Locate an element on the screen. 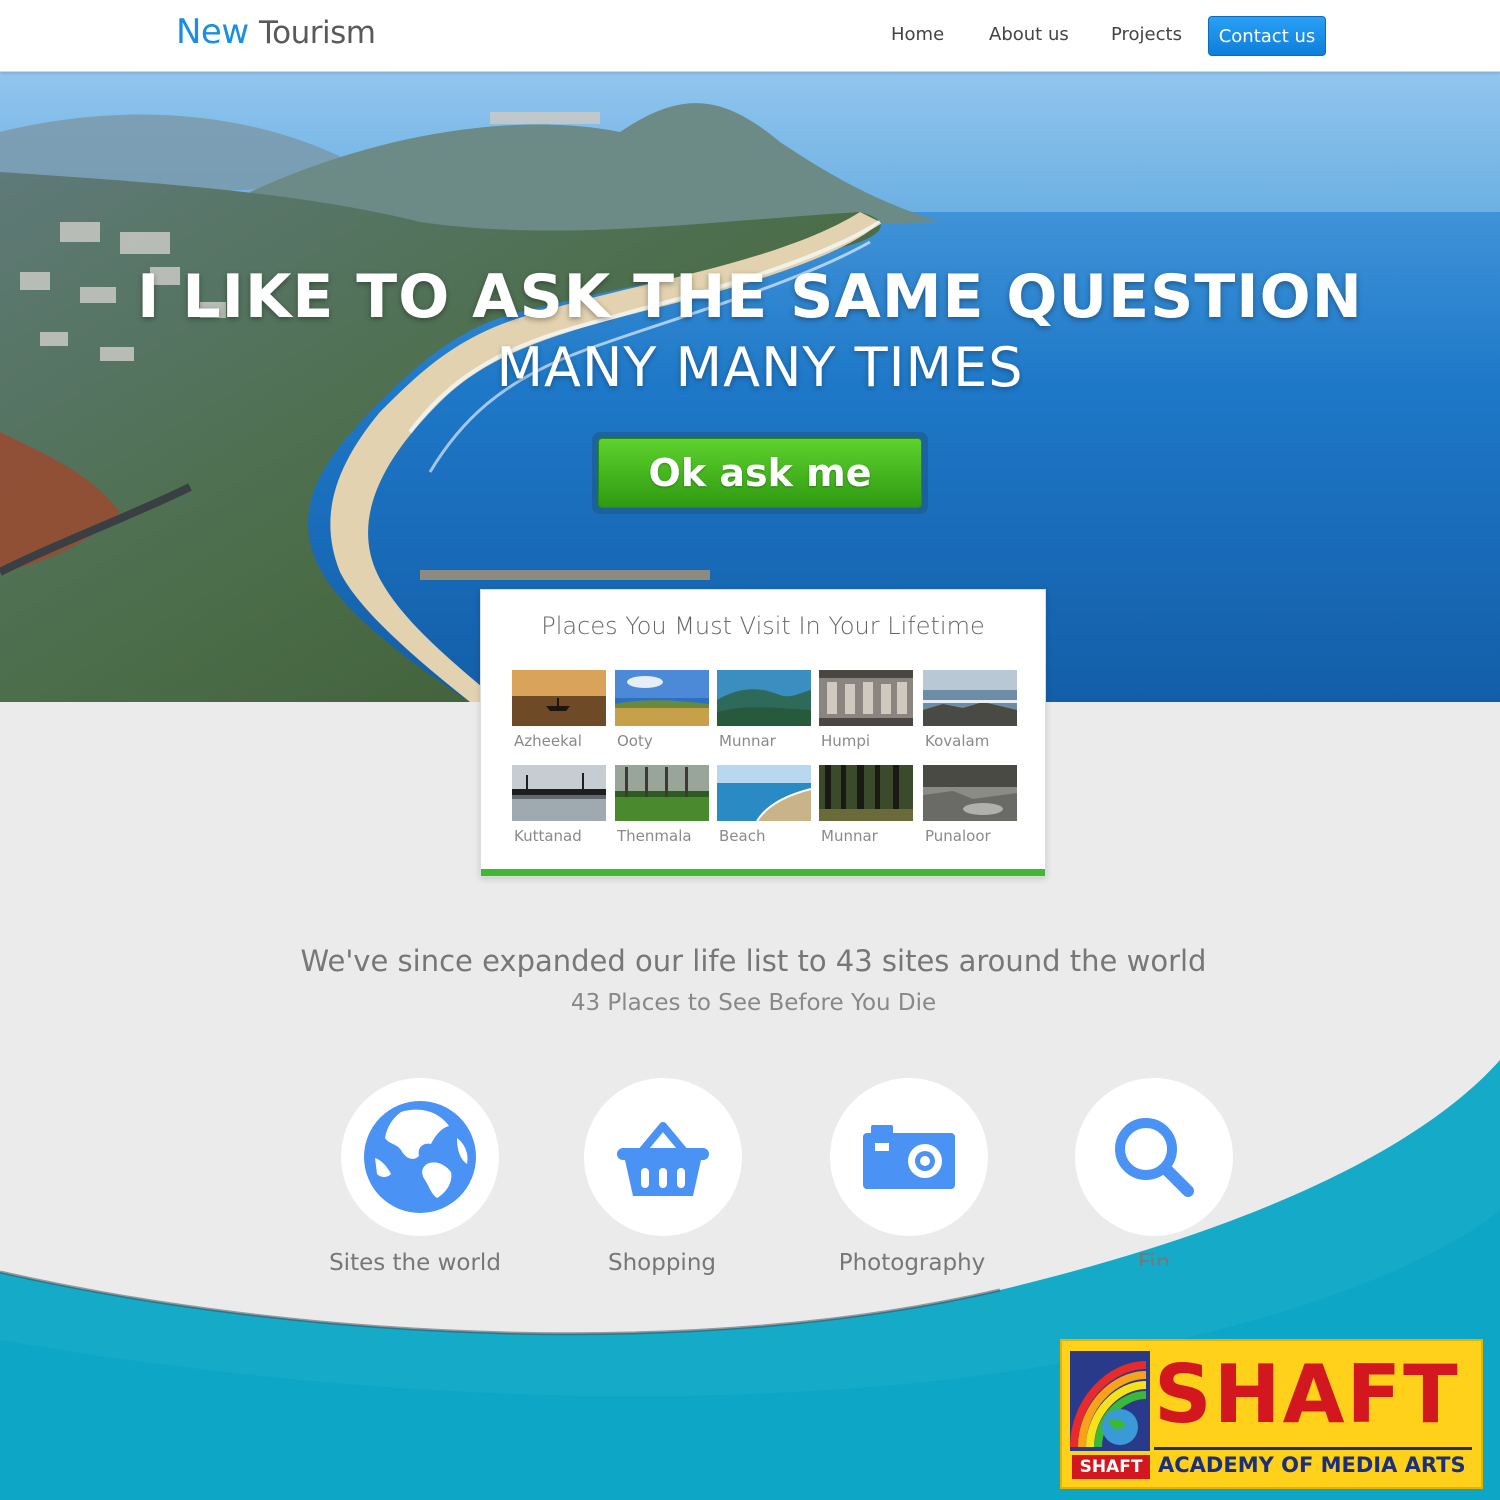  camera-icon is located at coordinates (909, 1157).